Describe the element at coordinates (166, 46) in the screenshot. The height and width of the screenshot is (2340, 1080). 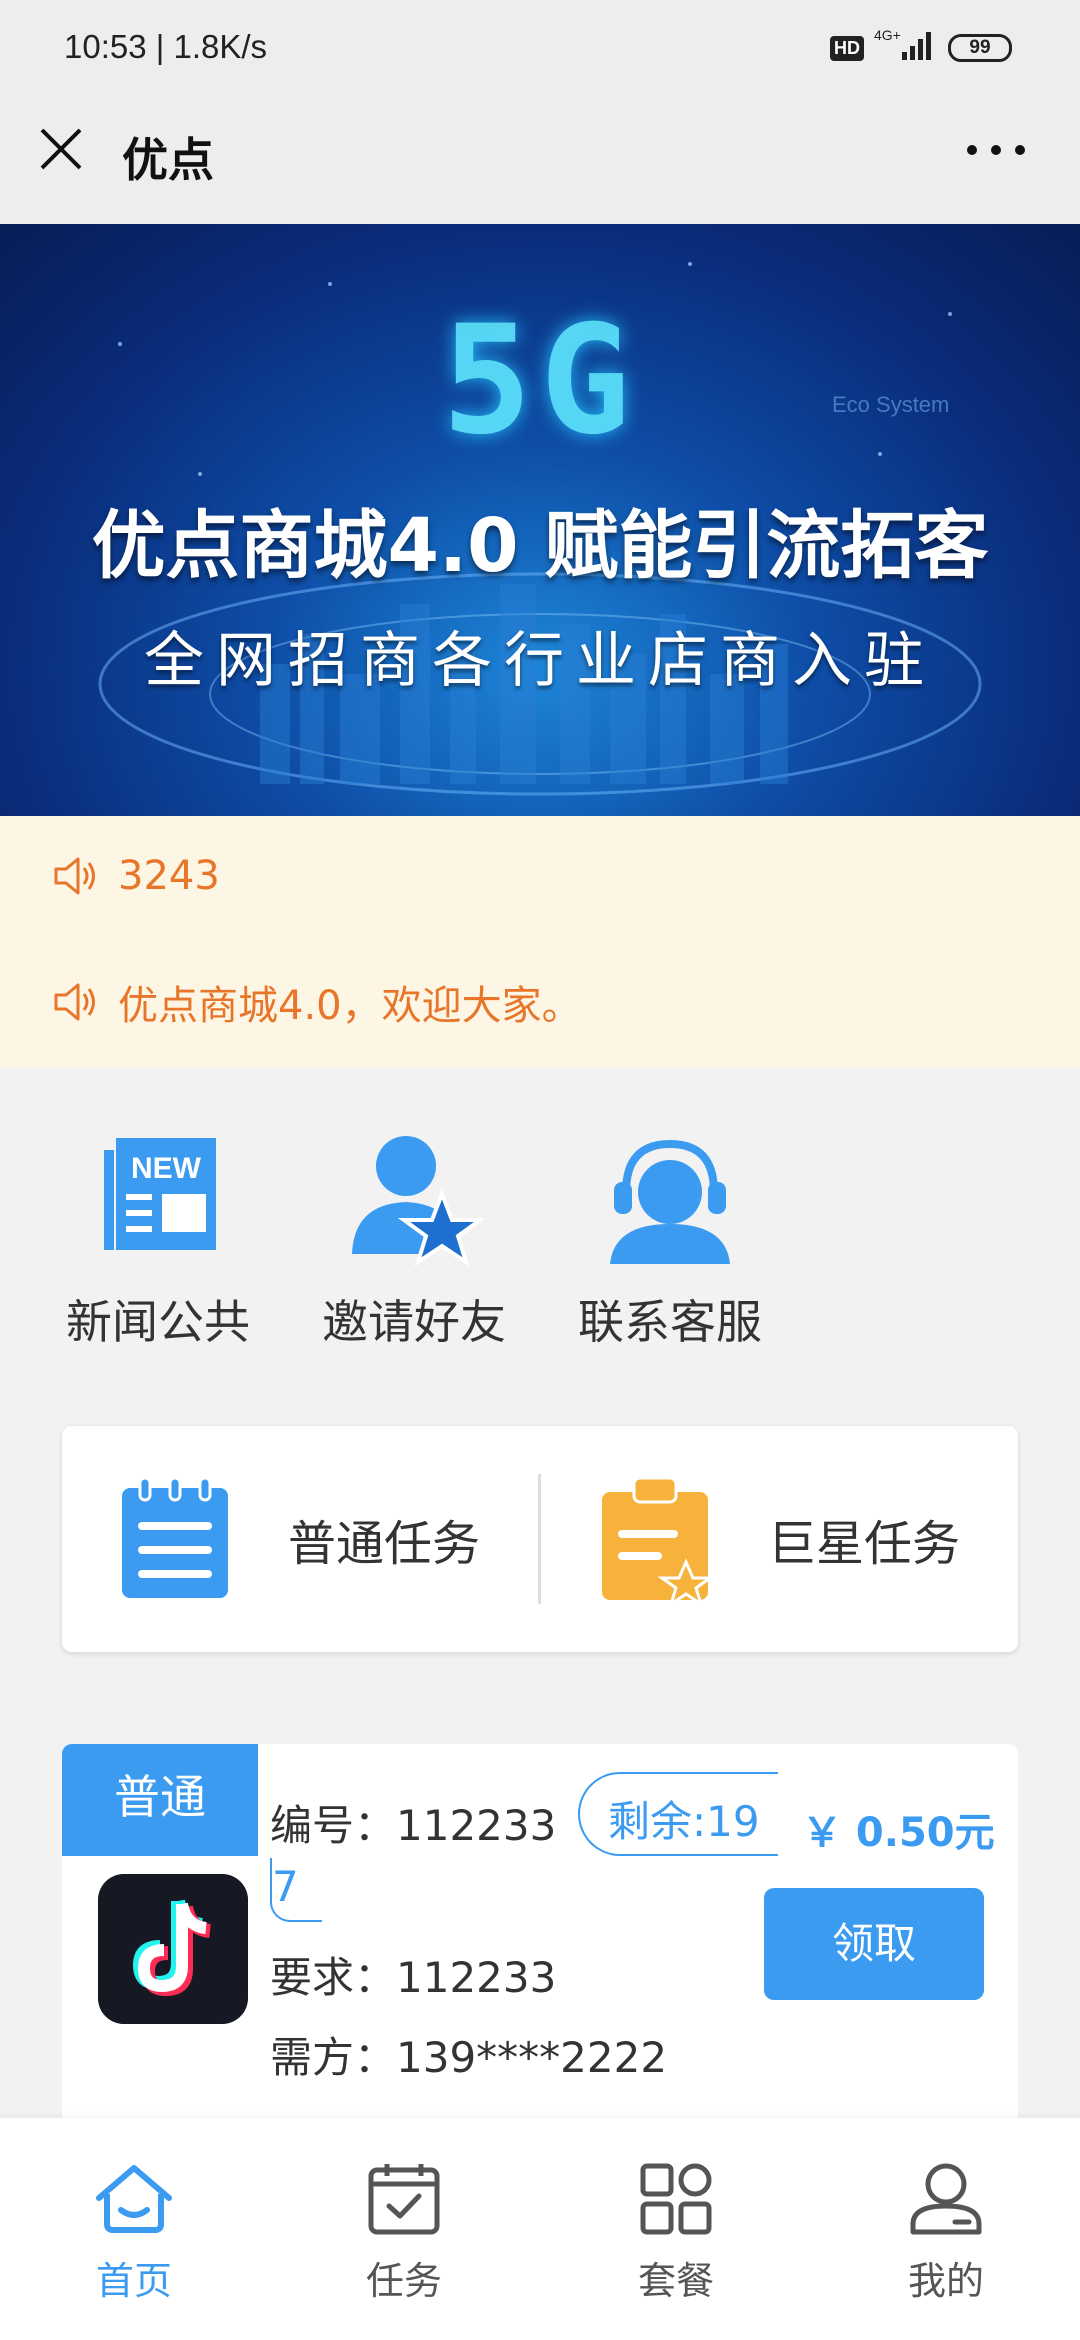
I see `status-time: 10:53 | 1.8K/s` at that location.